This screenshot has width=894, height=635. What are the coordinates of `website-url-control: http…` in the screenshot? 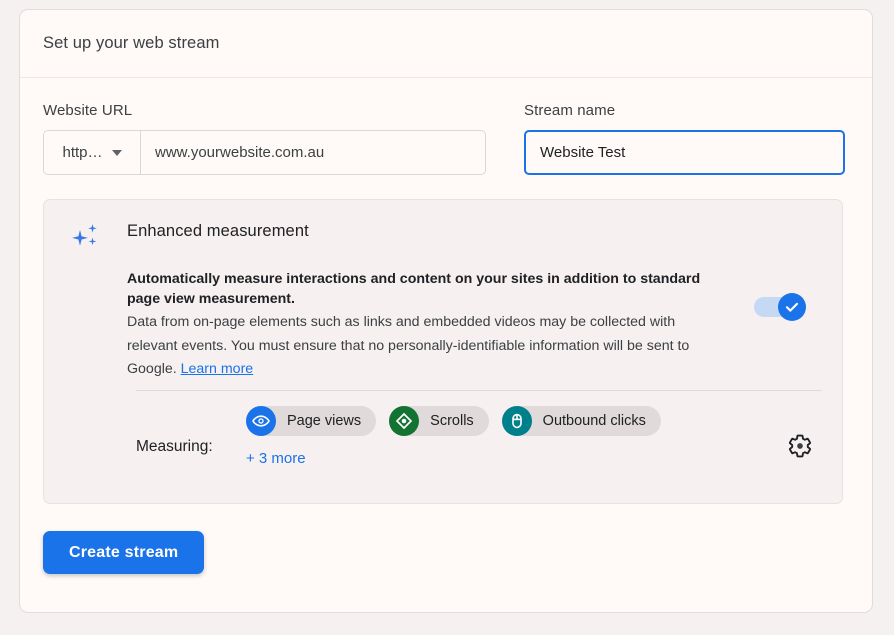 It's located at (264, 152).